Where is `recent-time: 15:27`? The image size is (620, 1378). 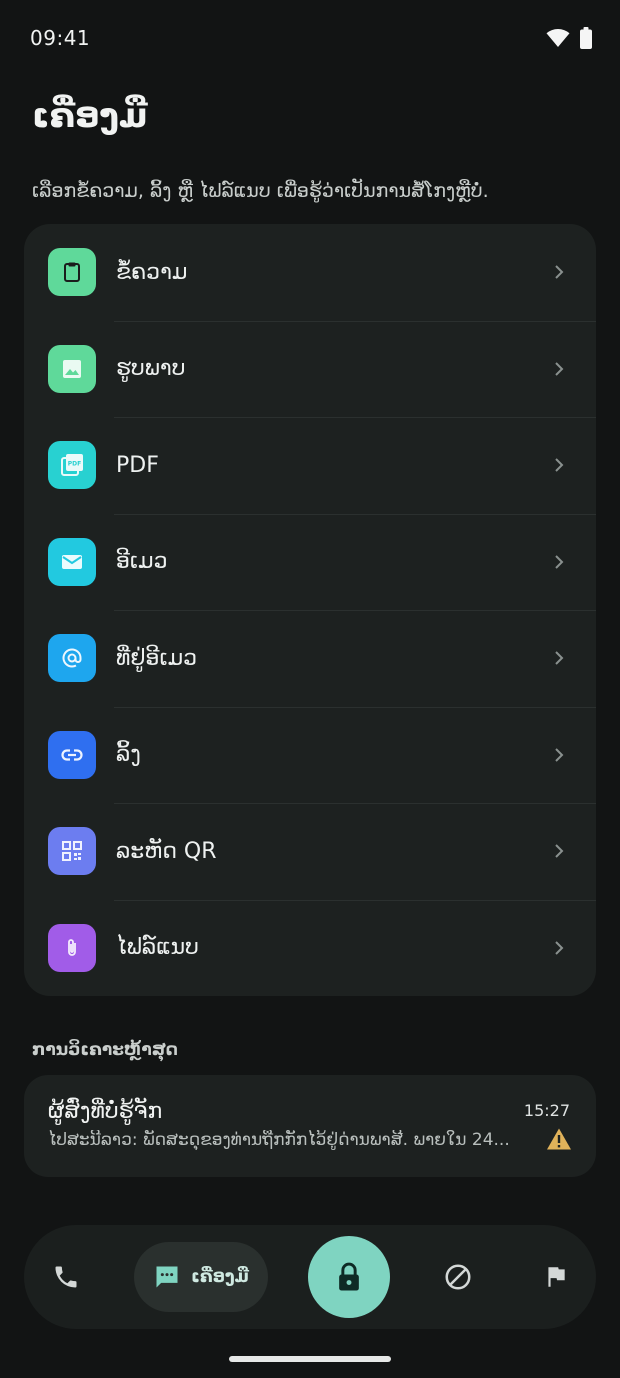
recent-time: 15:27 is located at coordinates (546, 1110).